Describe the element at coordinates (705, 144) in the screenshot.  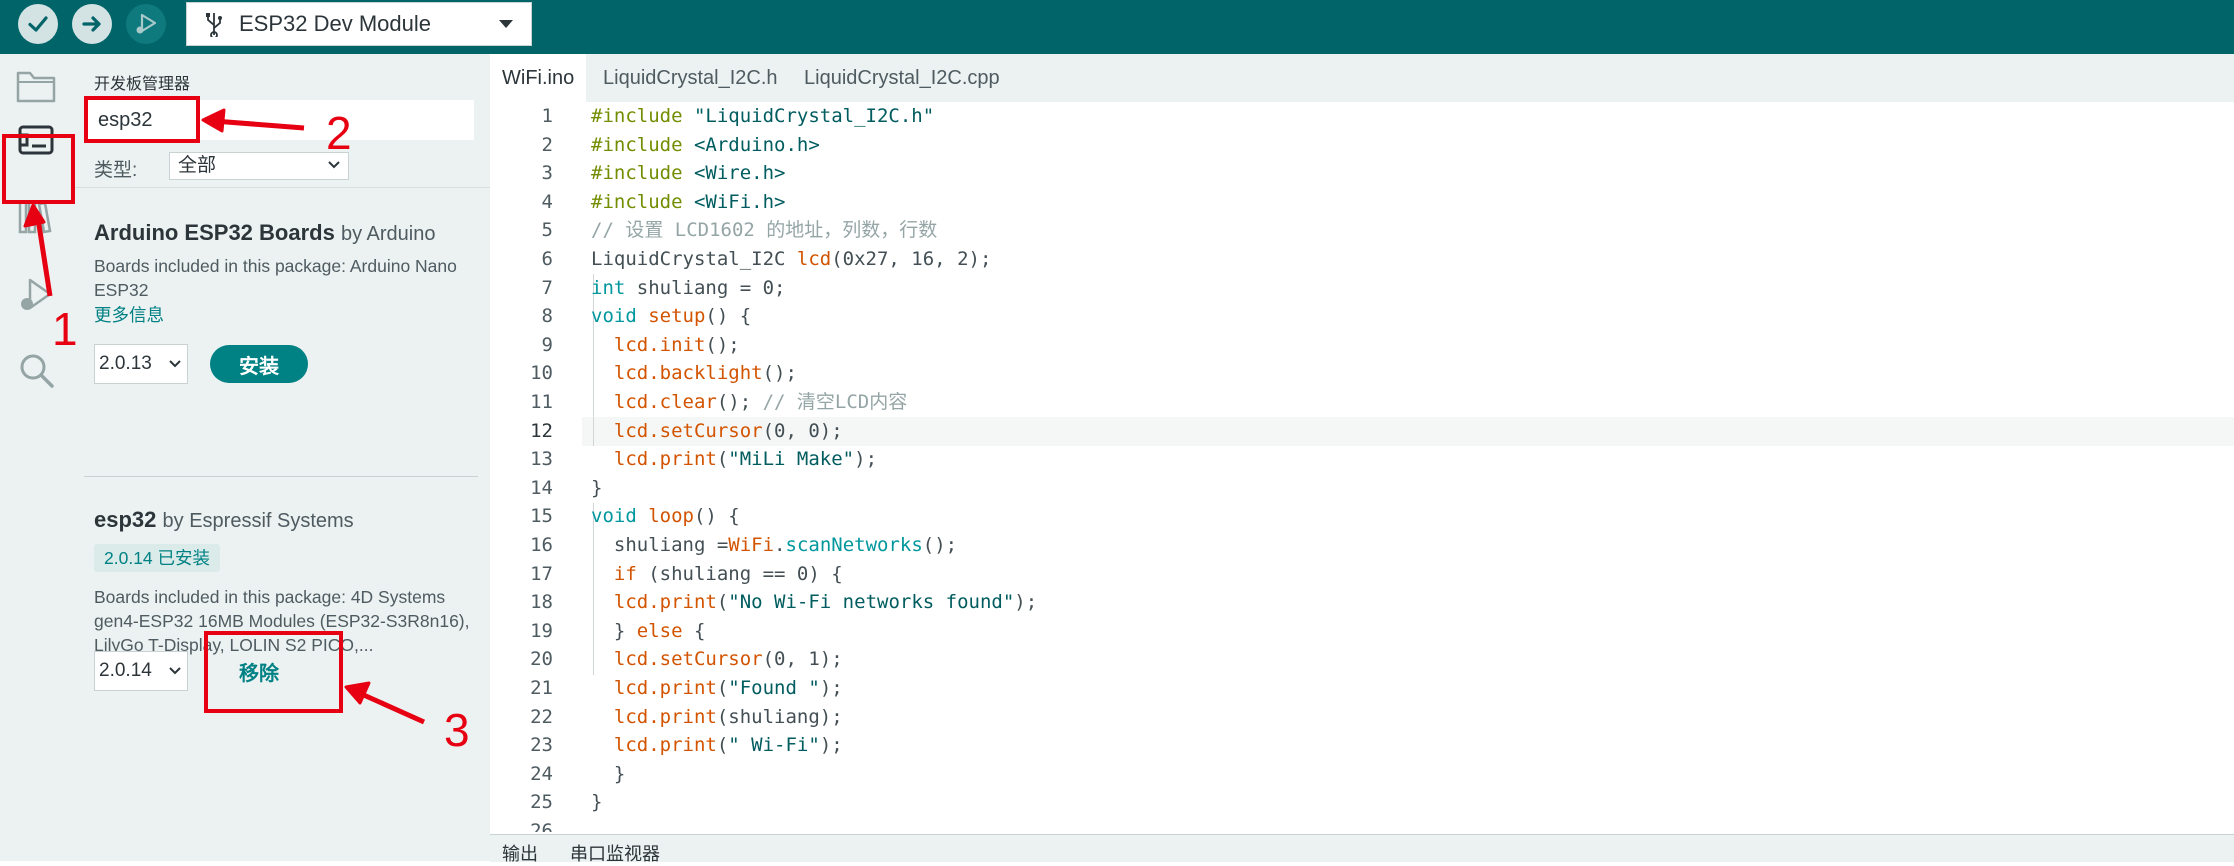
I see `code-line: #include <Arduino.h>` at that location.